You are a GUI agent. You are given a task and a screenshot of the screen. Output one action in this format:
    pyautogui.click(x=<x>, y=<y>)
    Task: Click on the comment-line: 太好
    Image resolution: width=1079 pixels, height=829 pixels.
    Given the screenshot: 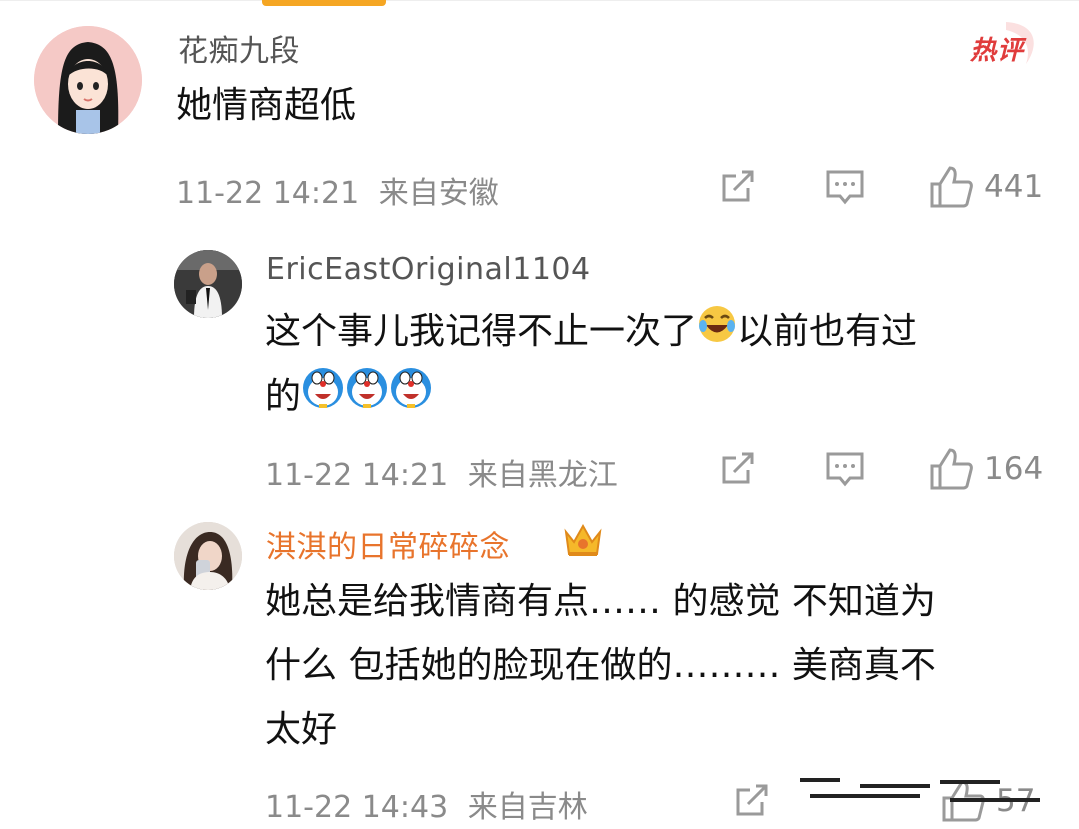 What is the action you would take?
    pyautogui.click(x=301, y=729)
    